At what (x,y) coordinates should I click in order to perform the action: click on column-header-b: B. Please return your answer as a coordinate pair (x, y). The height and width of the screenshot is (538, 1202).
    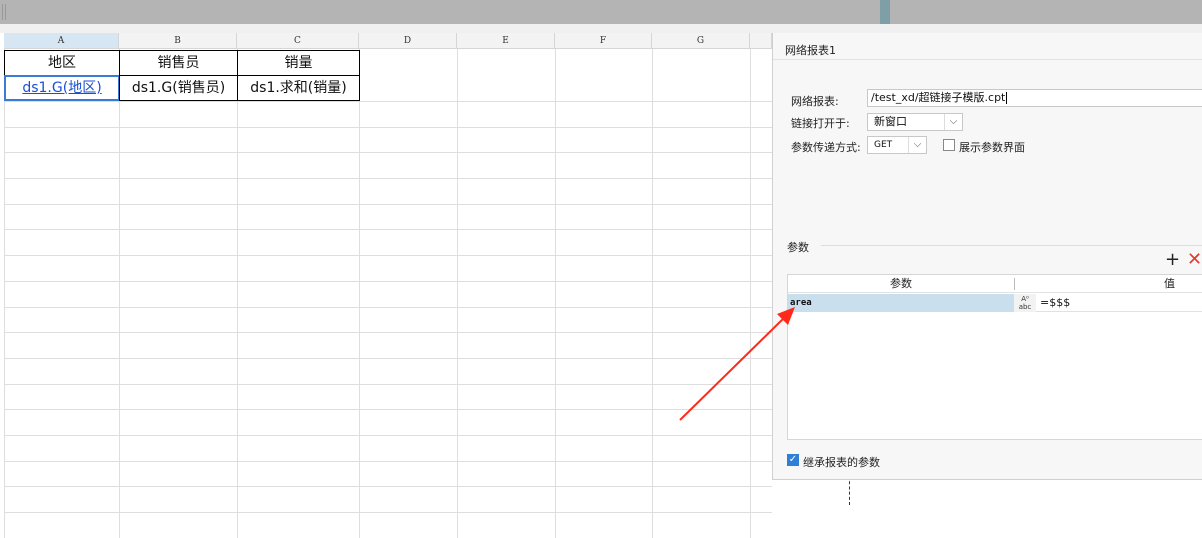
    Looking at the image, I should click on (178, 41).